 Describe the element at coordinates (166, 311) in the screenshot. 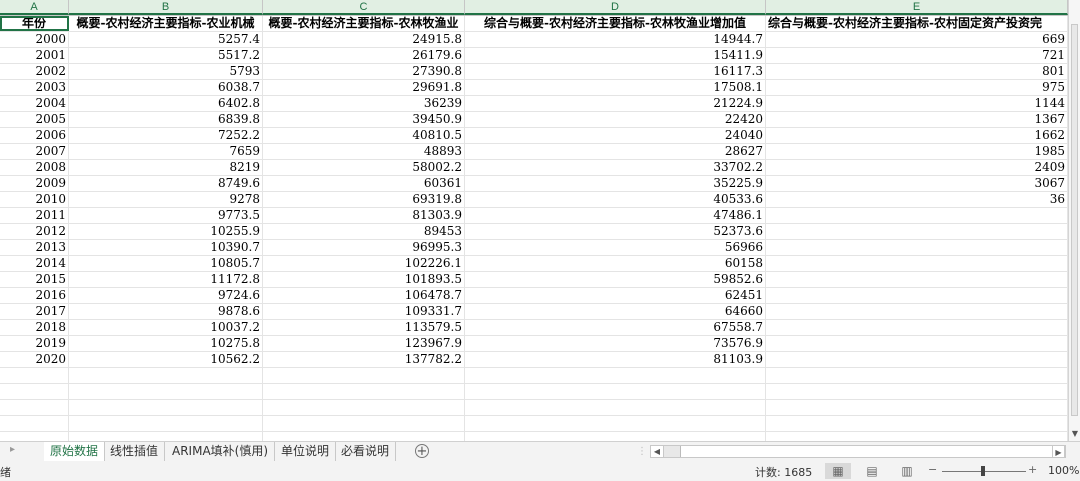

I see `table-cell: 9878.6` at that location.